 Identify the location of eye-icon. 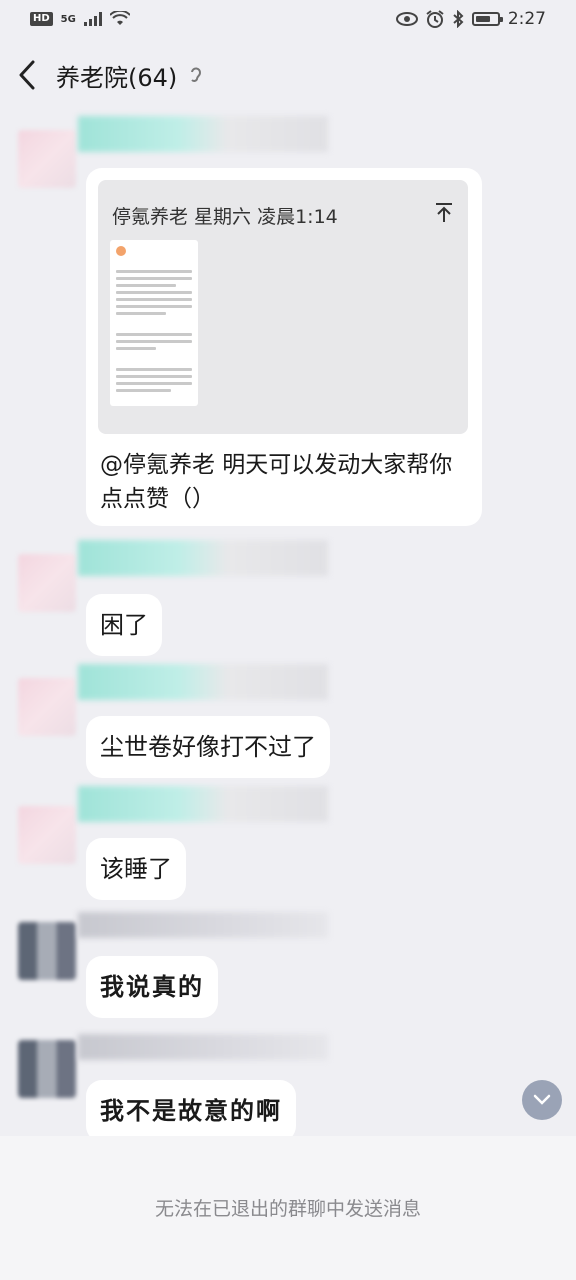
(406, 19).